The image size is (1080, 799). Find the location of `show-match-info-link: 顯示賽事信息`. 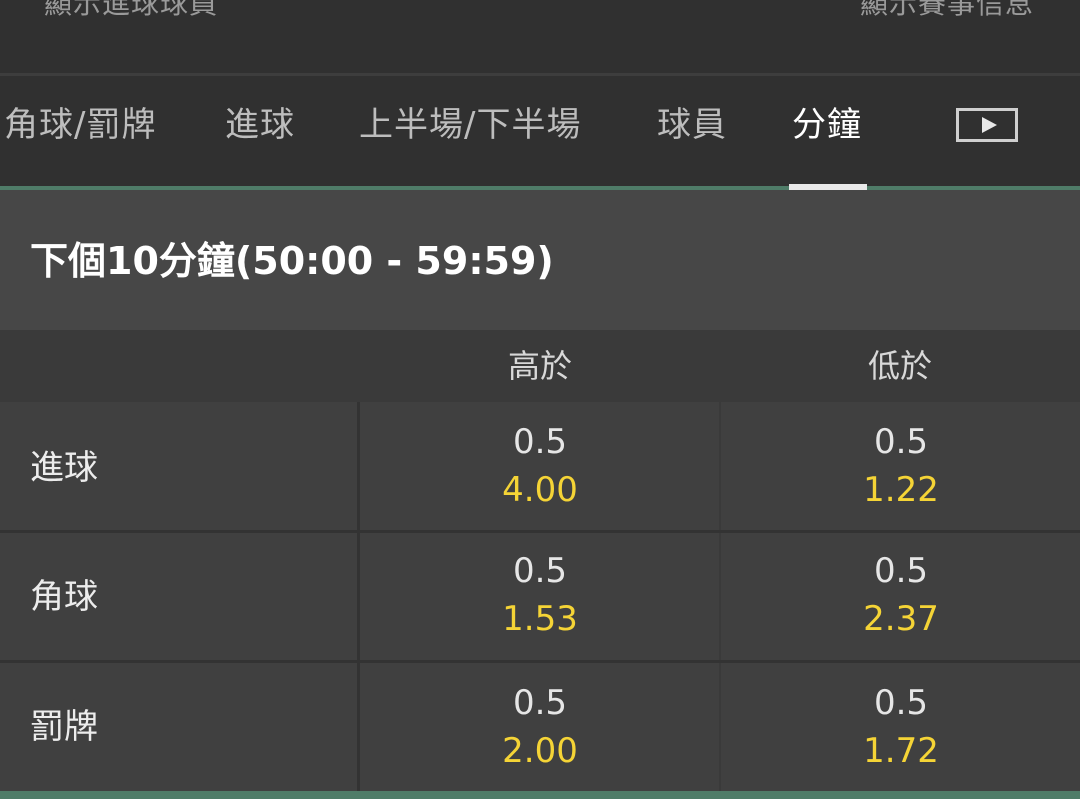

show-match-info-link: 顯示賽事信息 is located at coordinates (947, 12).